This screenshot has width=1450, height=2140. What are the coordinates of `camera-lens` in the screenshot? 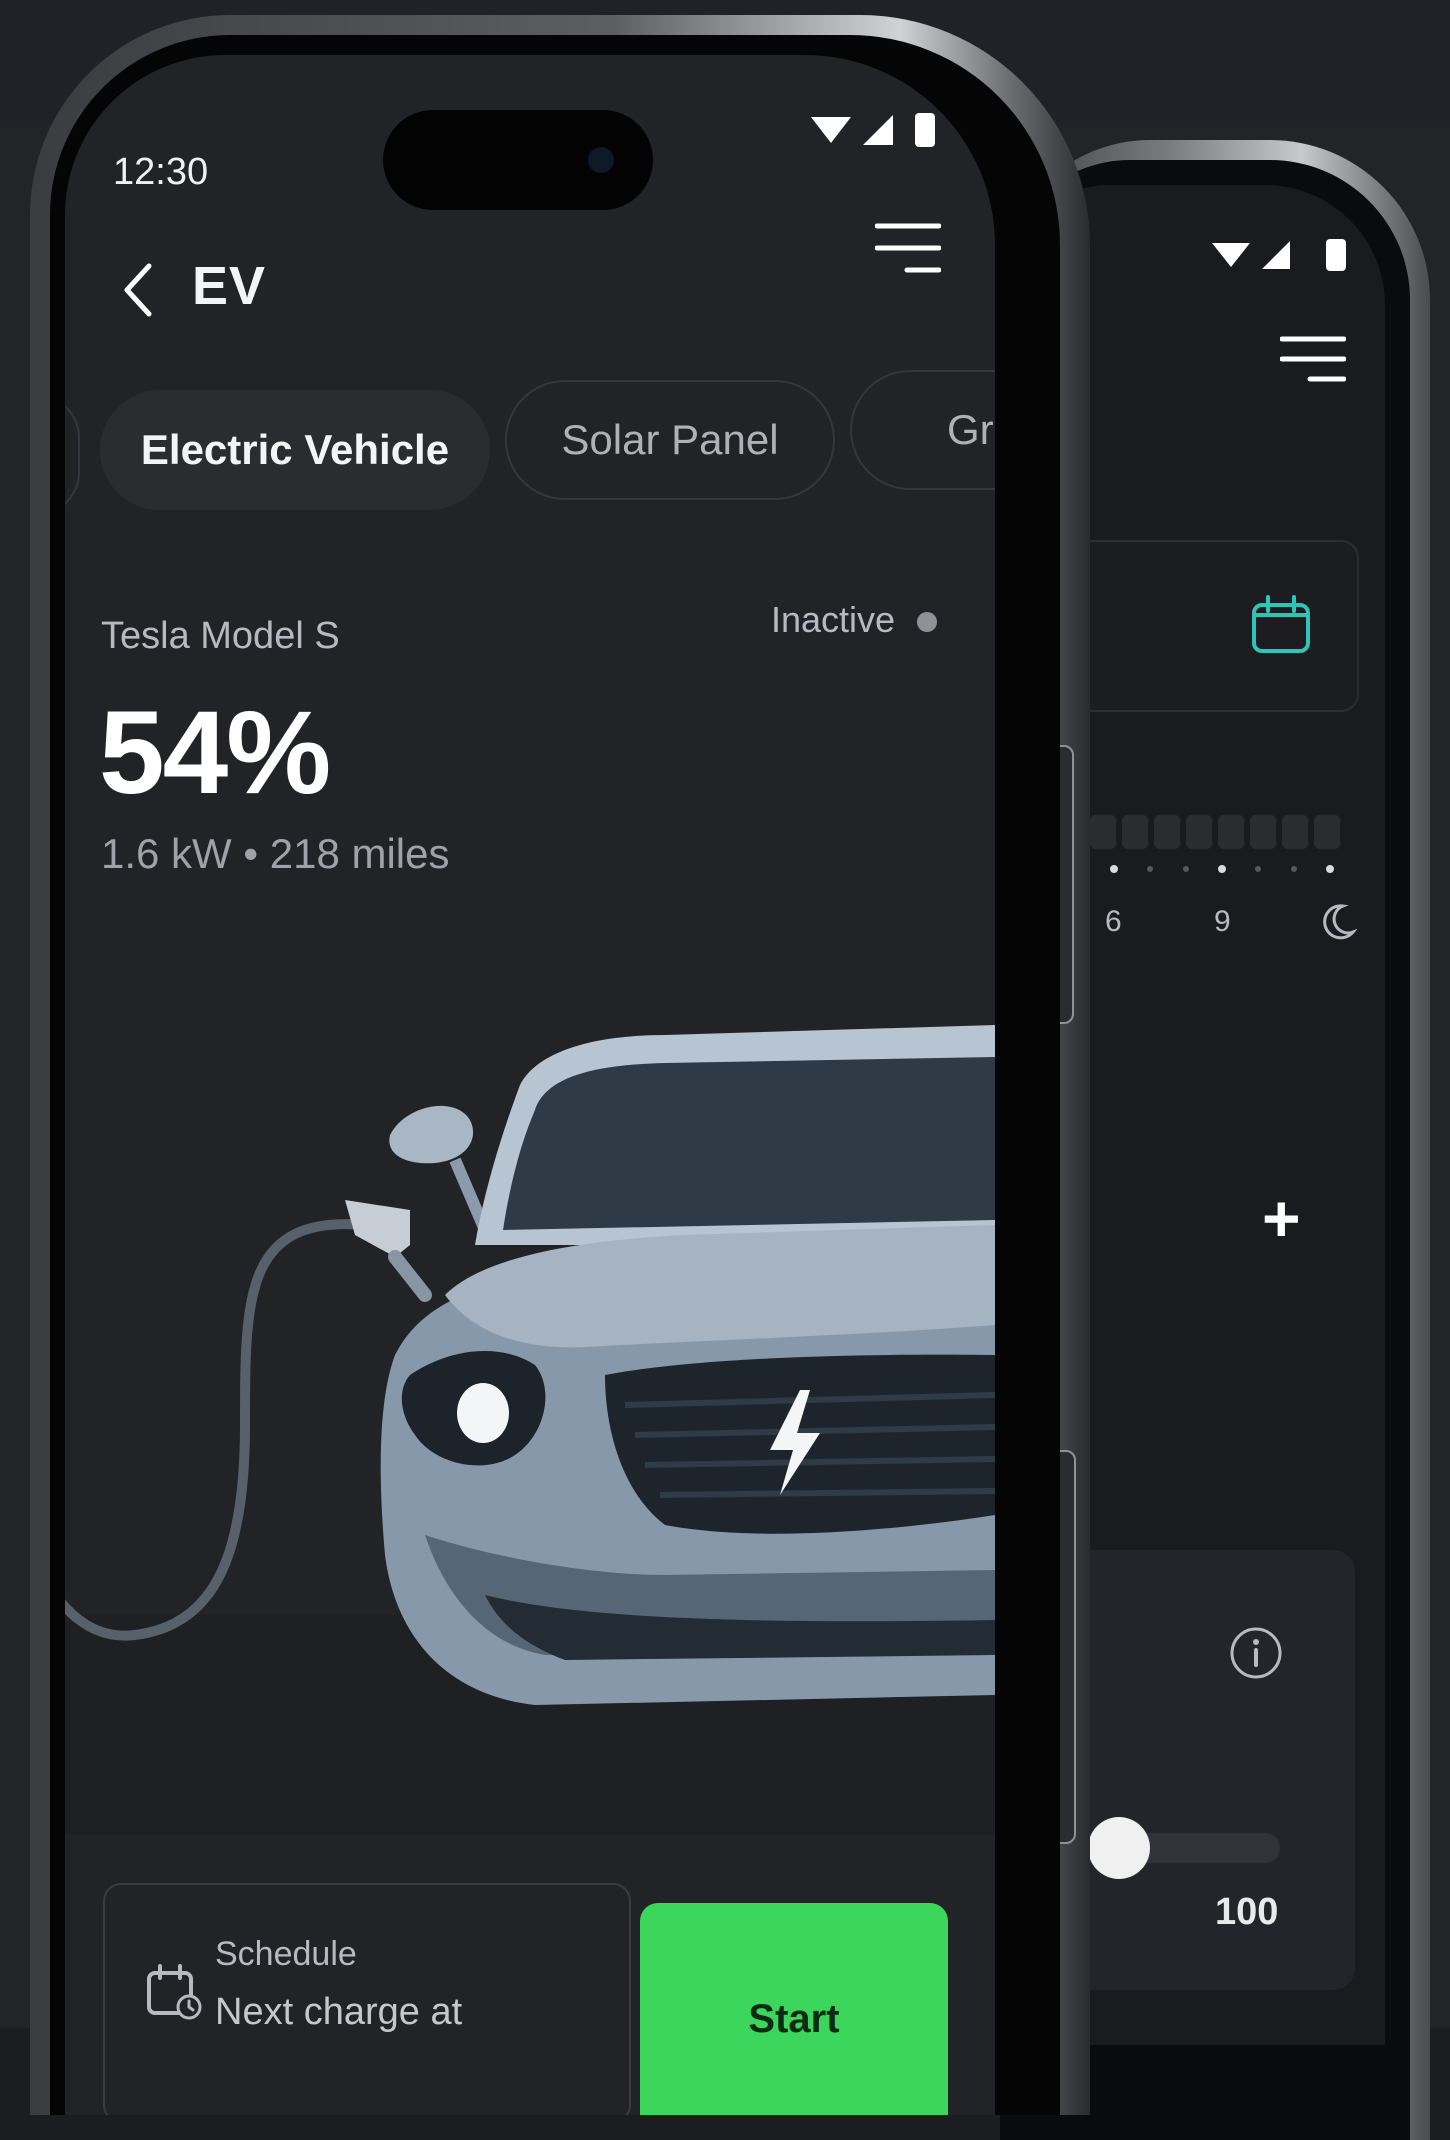 It's located at (601, 160).